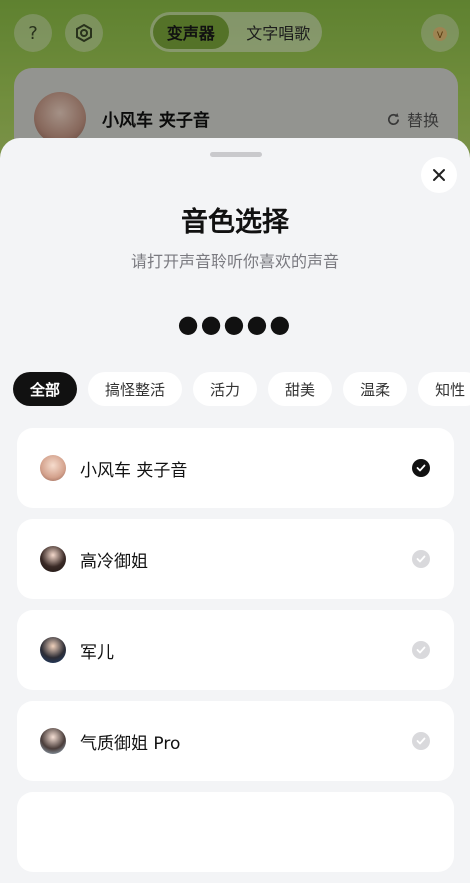  What do you see at coordinates (235, 741) in the screenshot?
I see `voice-item: 气质御姐 Pro` at bounding box center [235, 741].